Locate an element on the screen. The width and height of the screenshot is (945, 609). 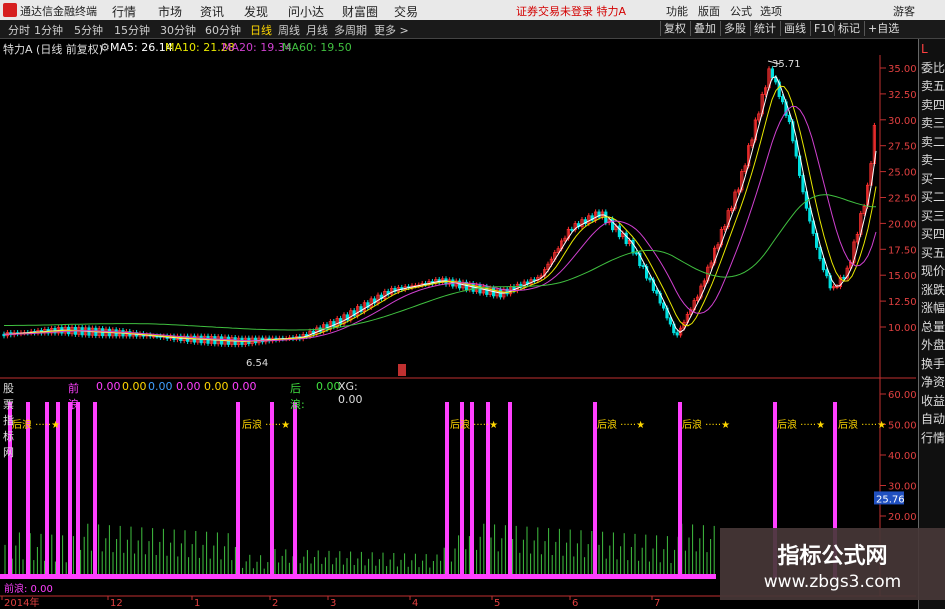
indicator-tick-label: 40.00 is located at coordinates (902, 456).